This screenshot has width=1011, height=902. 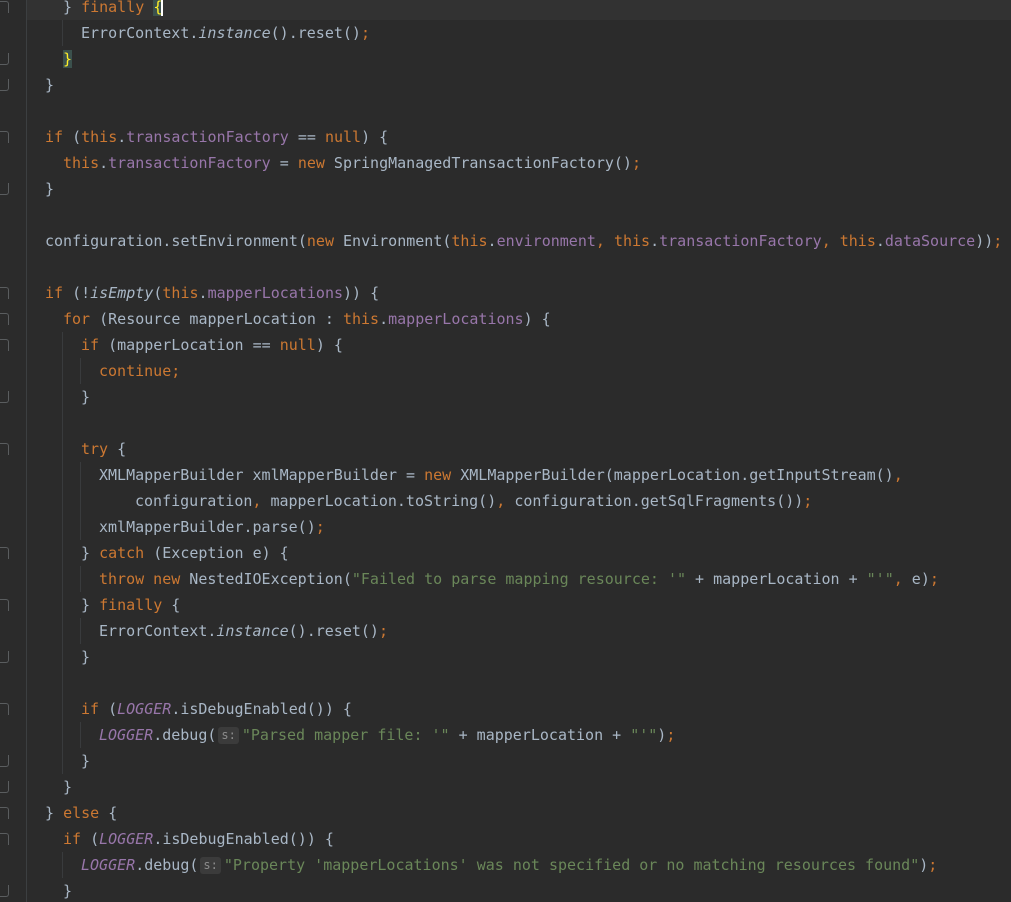 I want to click on code-token: xmlMapperBuilder.parse(), so click(x=207, y=527).